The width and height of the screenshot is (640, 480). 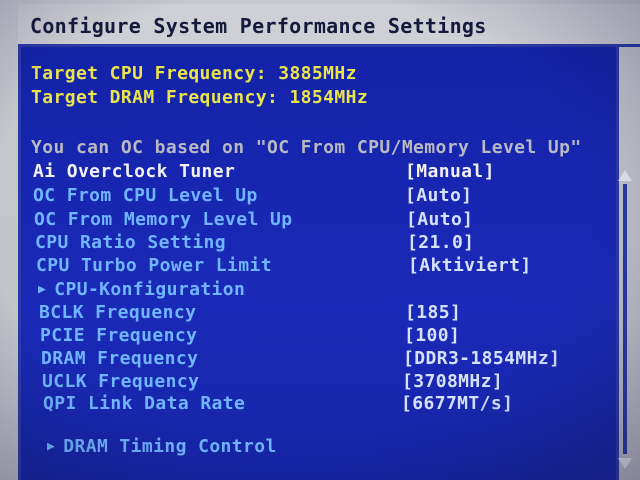 What do you see at coordinates (121, 381) in the screenshot?
I see `setting-label: UCLK Frequency` at bounding box center [121, 381].